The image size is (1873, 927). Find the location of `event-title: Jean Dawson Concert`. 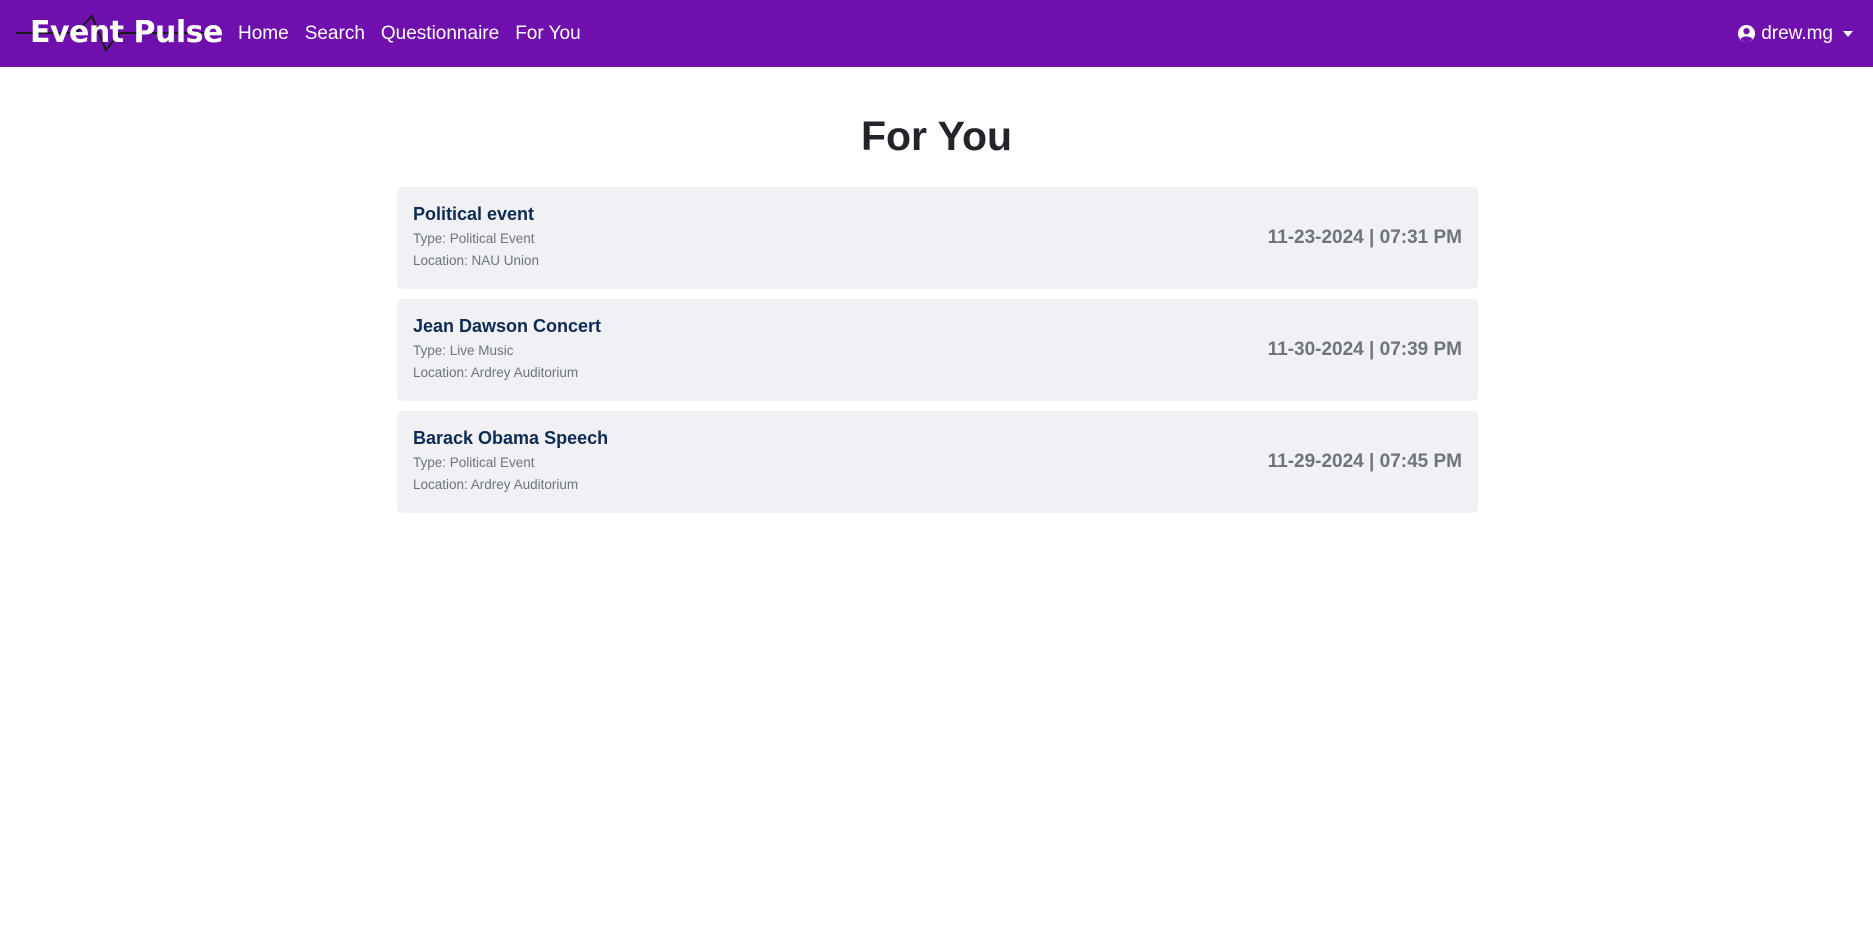

event-title: Jean Dawson Concert is located at coordinates (507, 326).